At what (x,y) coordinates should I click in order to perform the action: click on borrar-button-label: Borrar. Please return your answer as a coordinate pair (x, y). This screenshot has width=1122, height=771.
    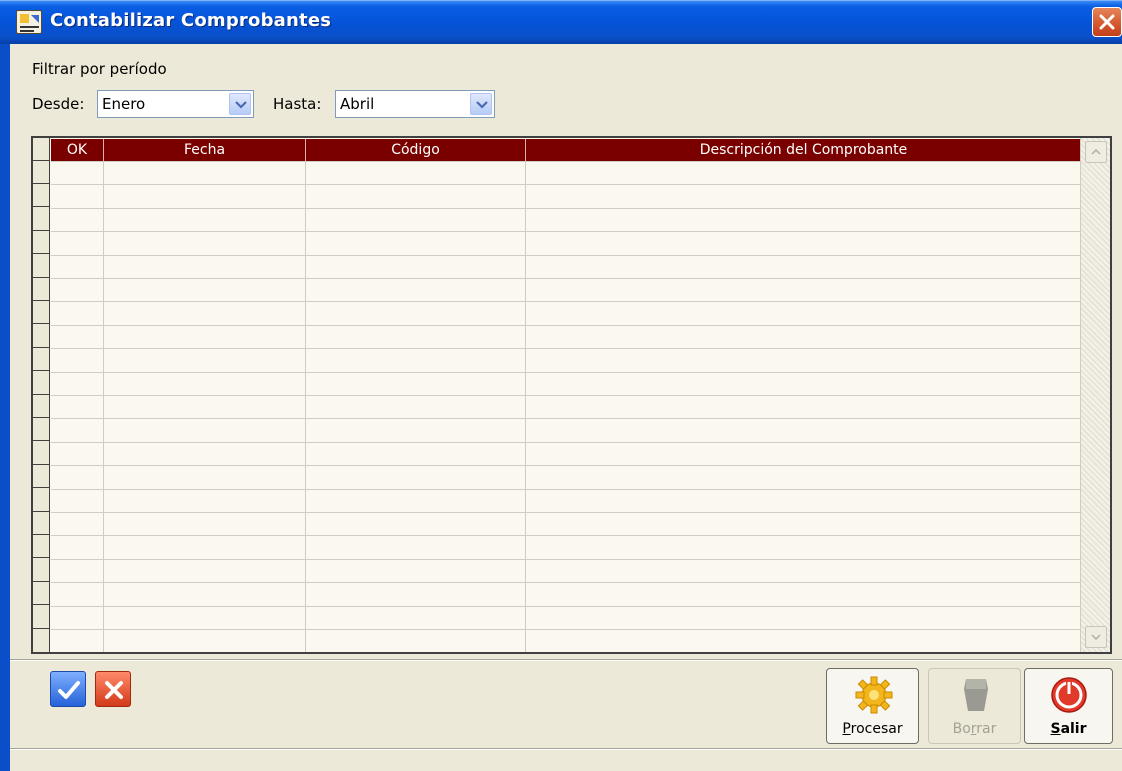
    Looking at the image, I should click on (974, 729).